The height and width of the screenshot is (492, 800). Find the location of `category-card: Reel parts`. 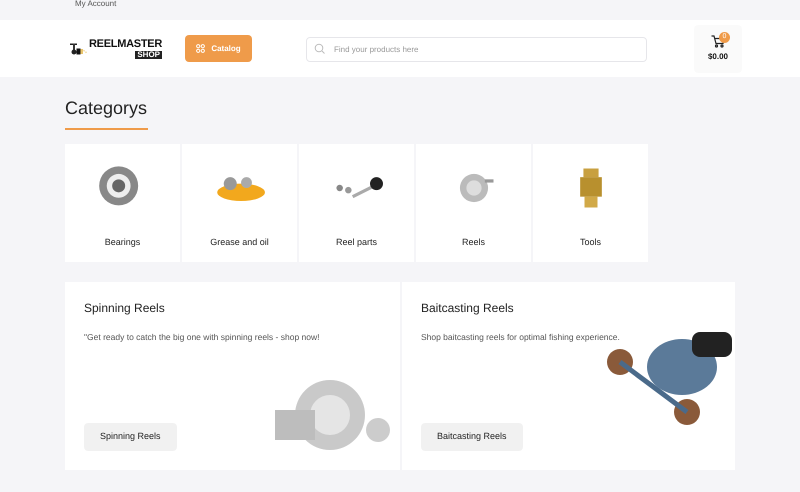

category-card: Reel parts is located at coordinates (356, 203).